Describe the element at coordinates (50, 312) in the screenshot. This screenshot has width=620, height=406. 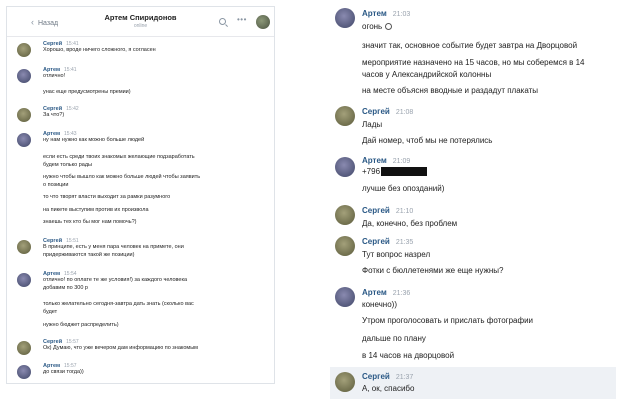
I see `message-text: будет` at that location.